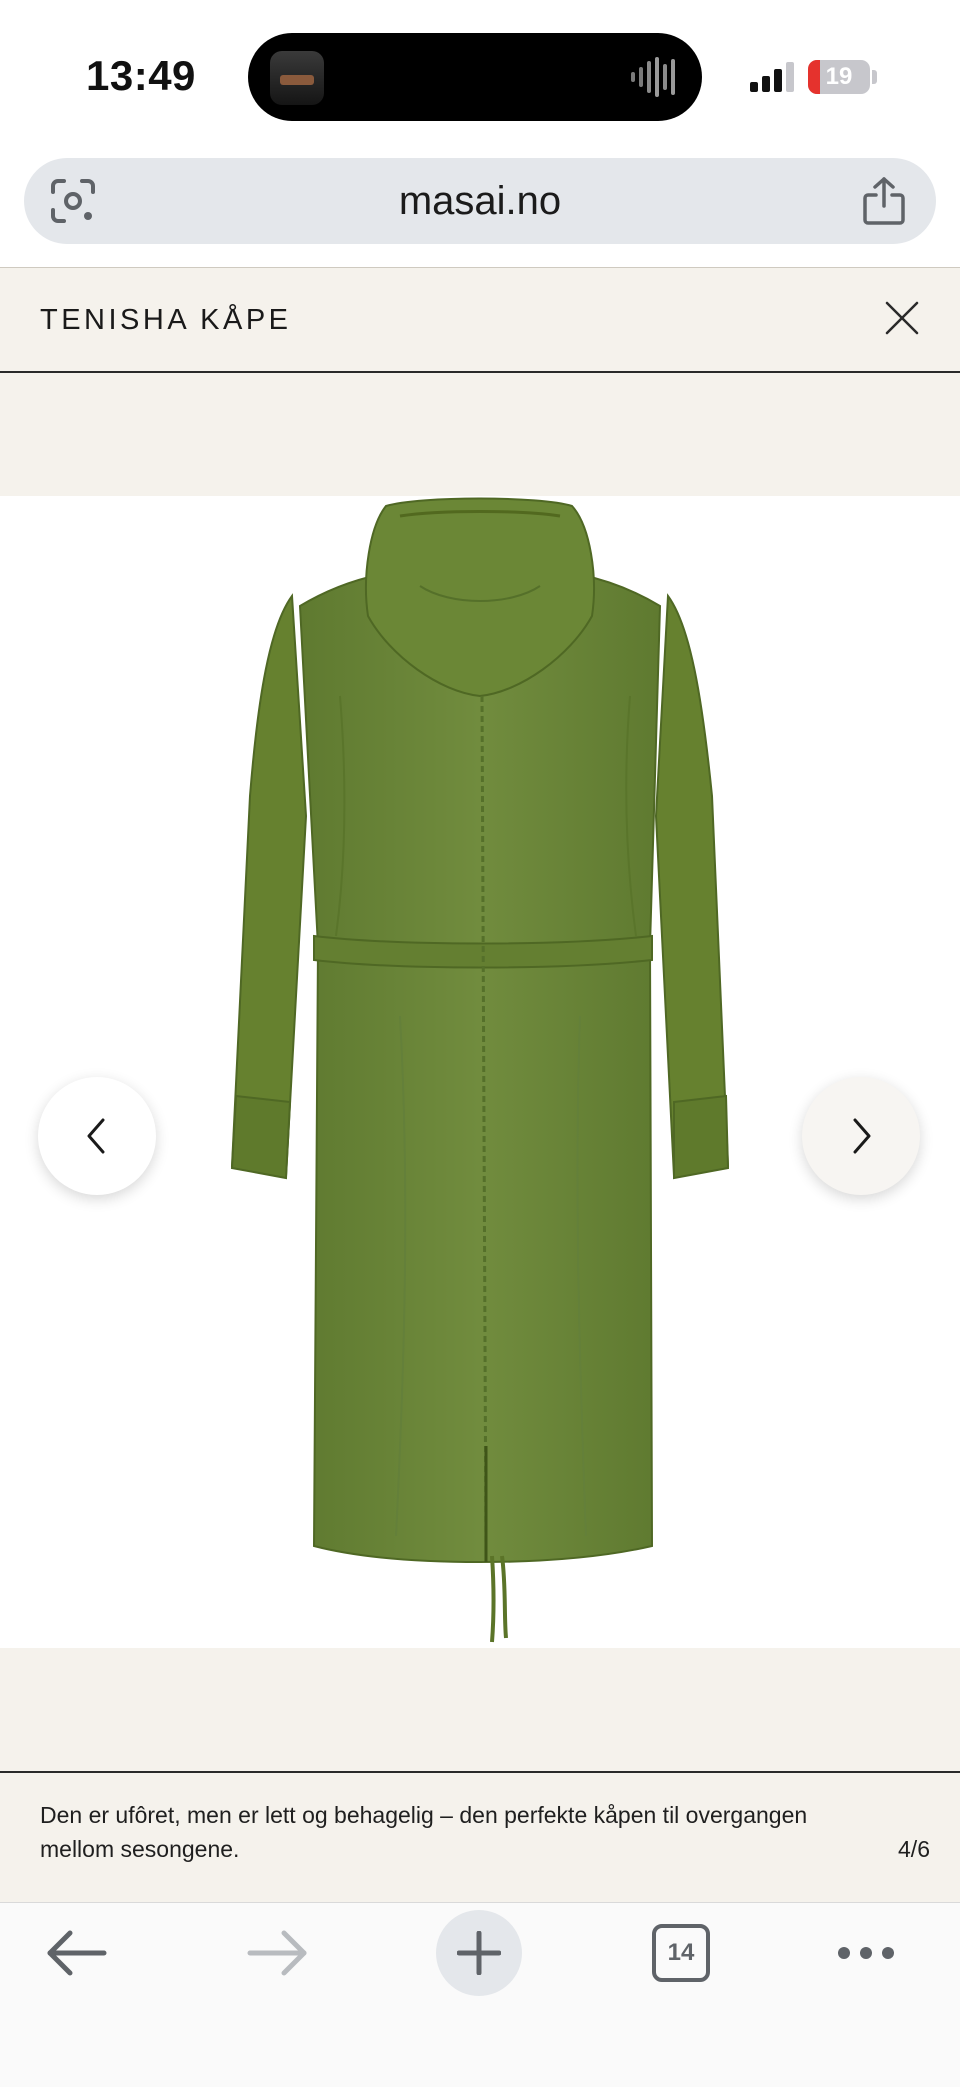  I want to click on arrow-left-icon, so click(76, 1953).